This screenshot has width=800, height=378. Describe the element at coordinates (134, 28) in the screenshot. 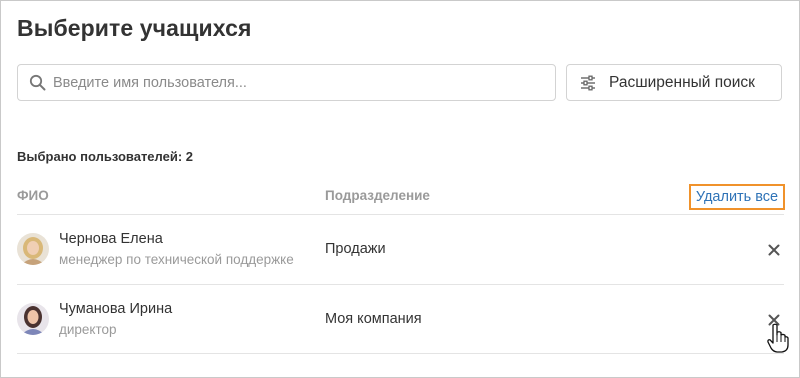

I see `page-title: Выберите учащихся` at that location.